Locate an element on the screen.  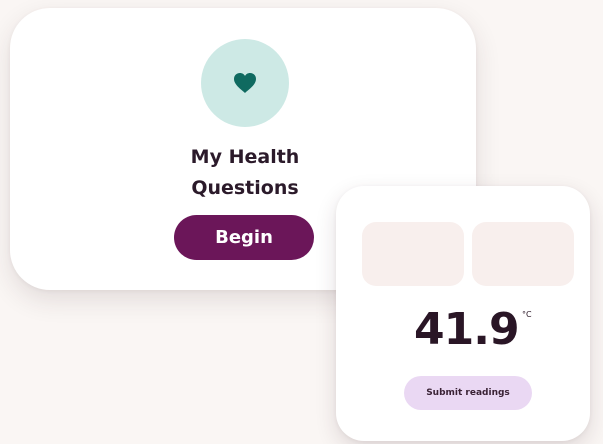
health-questions-title: My Health Questions is located at coordinates (245, 173).